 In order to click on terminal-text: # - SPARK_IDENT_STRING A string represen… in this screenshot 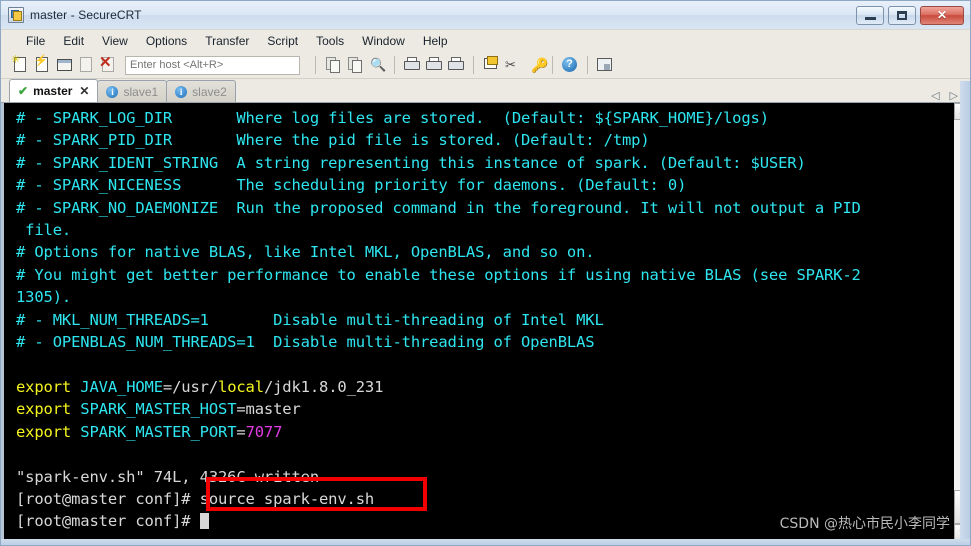, I will do `click(411, 162)`.